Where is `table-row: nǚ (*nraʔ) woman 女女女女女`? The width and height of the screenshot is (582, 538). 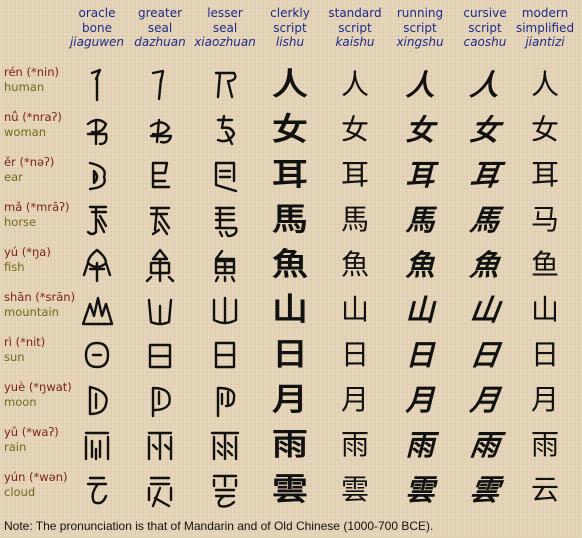 table-row: nǚ (*nraʔ) woman 女女女女女 is located at coordinates (291, 130).